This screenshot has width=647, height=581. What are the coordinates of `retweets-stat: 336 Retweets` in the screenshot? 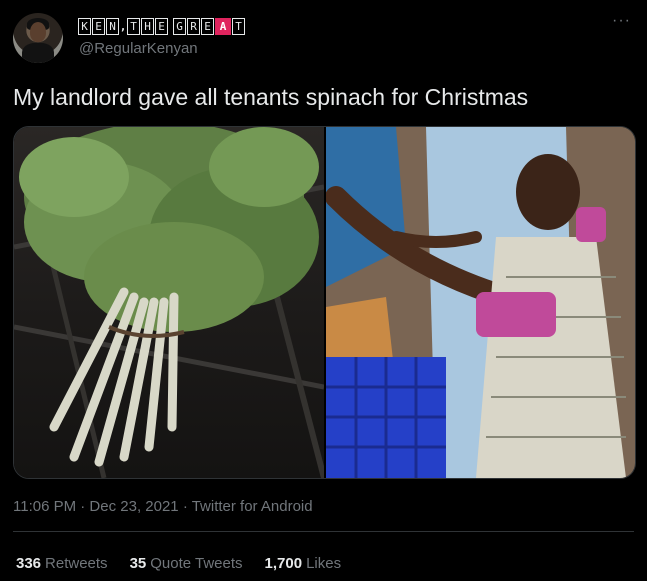 It's located at (62, 563).